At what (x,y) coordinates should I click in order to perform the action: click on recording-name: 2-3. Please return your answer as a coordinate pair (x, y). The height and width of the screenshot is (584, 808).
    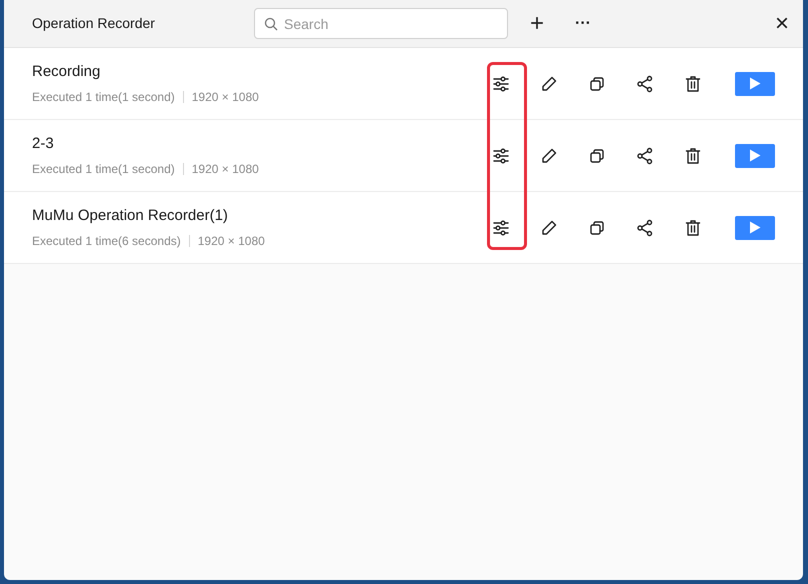
    Looking at the image, I should click on (43, 144).